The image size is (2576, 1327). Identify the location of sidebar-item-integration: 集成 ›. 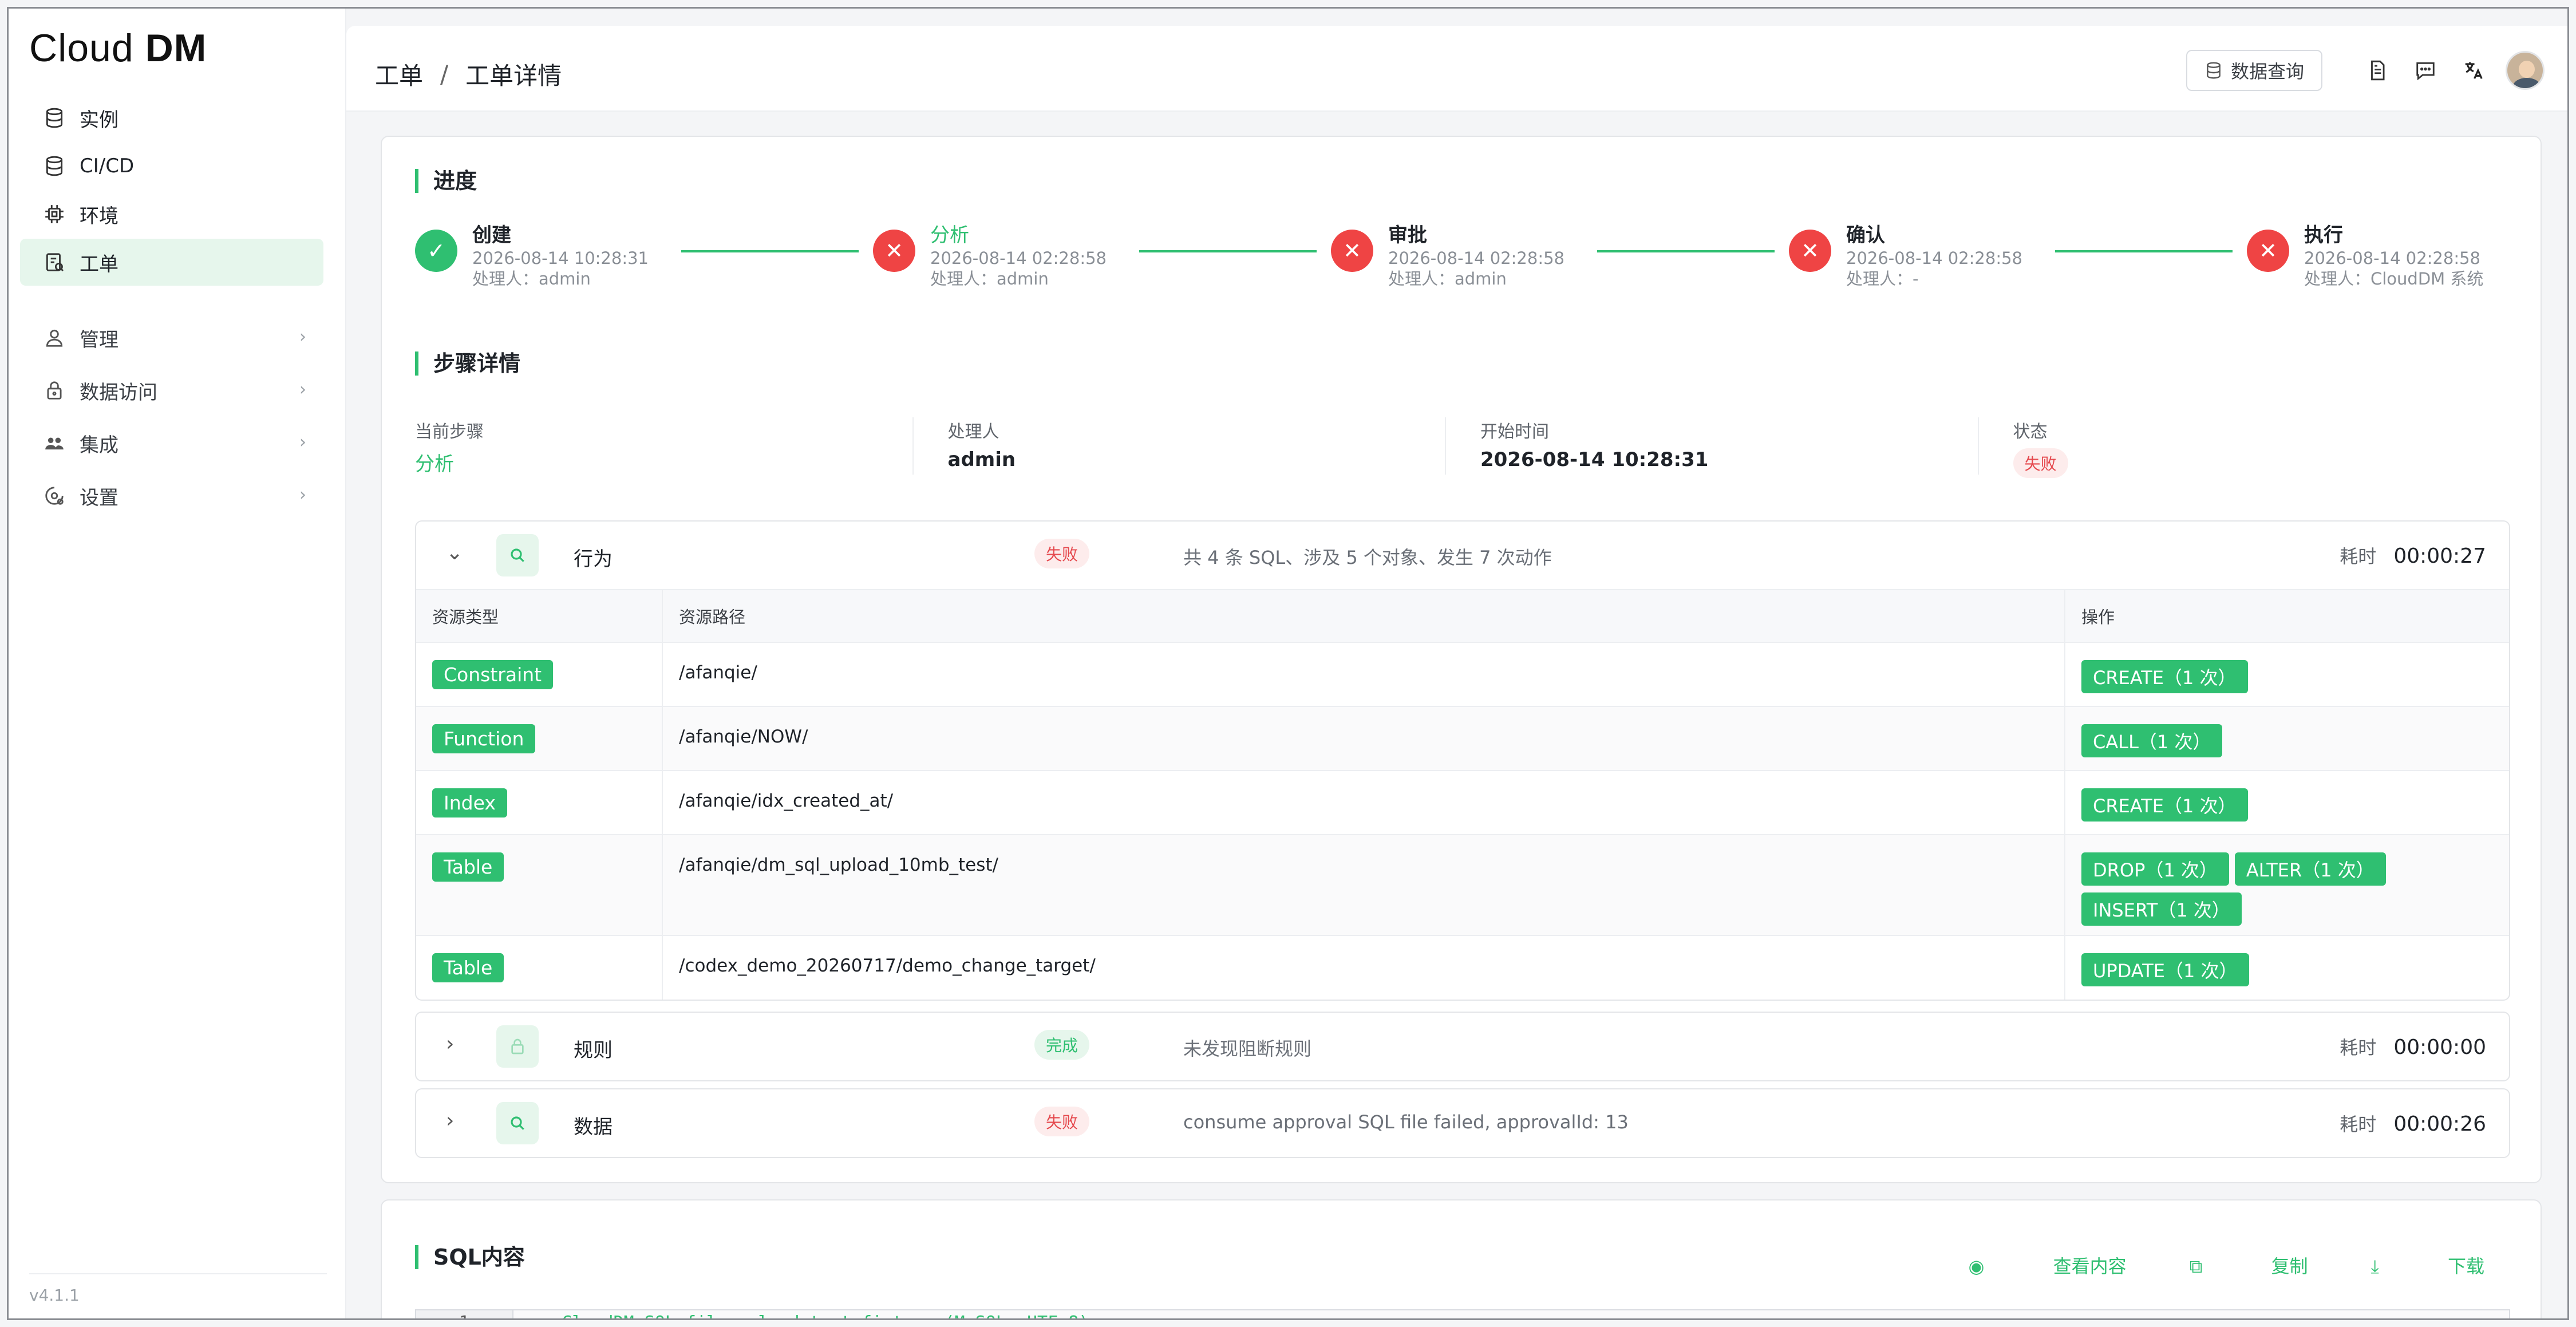
(171, 443).